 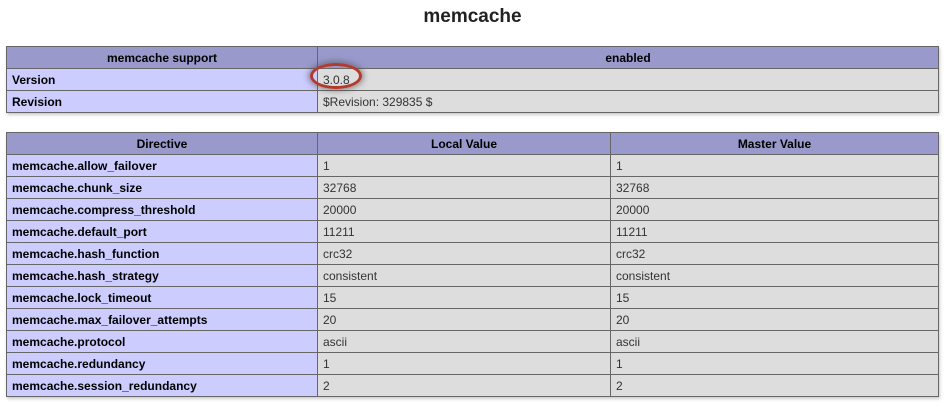 I want to click on page-title: memcache, so click(x=472, y=16).